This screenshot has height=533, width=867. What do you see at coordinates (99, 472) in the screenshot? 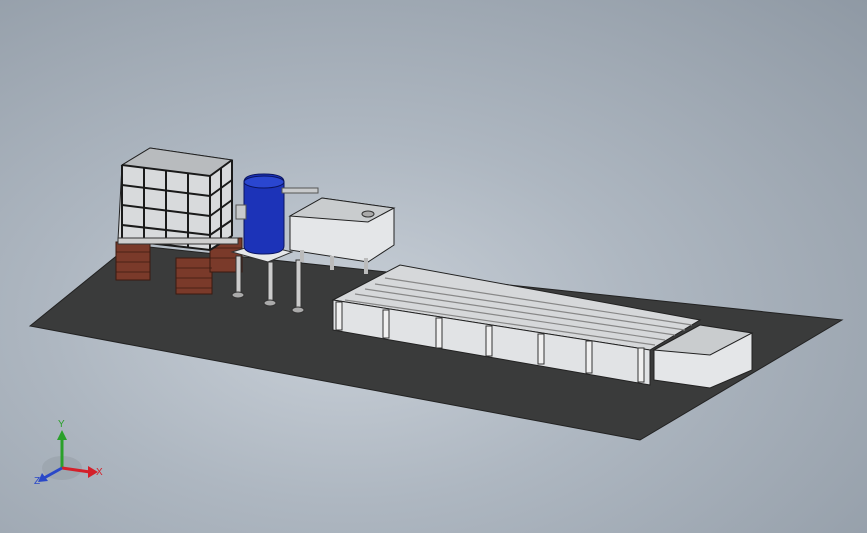
I see `x-axis-label: X` at bounding box center [99, 472].